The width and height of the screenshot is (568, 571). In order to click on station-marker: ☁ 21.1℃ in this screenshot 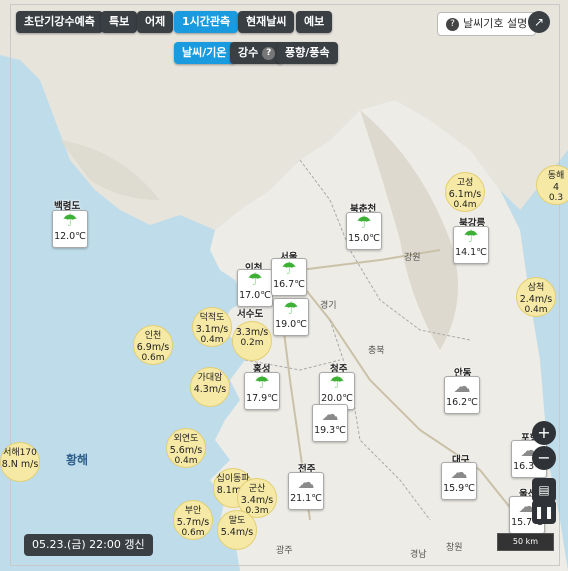, I will do `click(306, 491)`.